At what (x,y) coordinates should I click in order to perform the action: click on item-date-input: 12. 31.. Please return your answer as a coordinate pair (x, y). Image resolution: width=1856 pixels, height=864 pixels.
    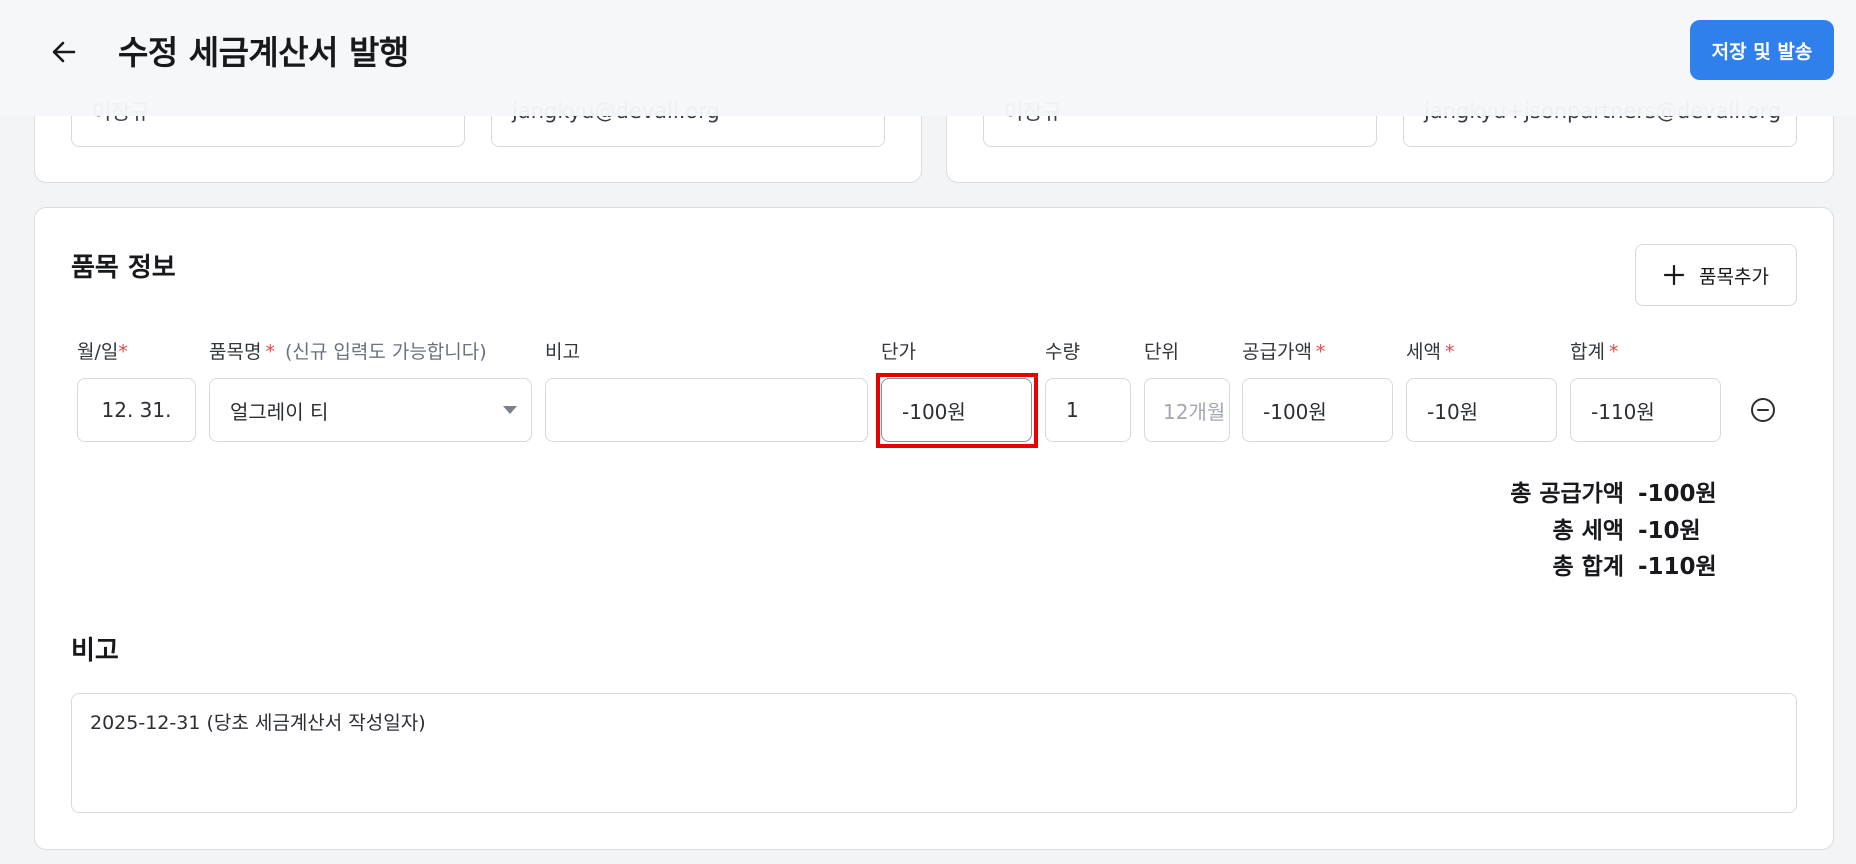
    Looking at the image, I should click on (136, 410).